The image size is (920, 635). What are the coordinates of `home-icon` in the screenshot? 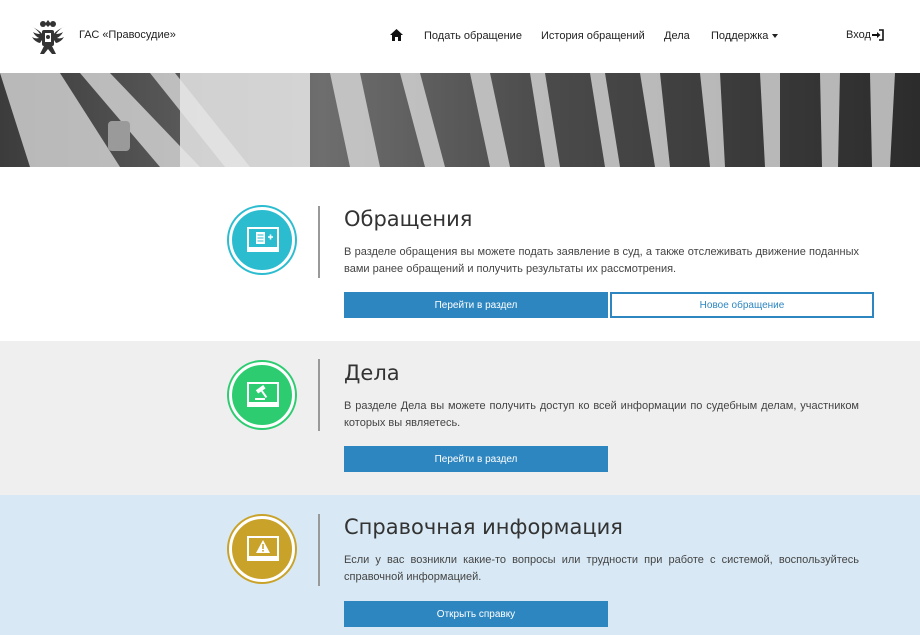 It's located at (397, 35).